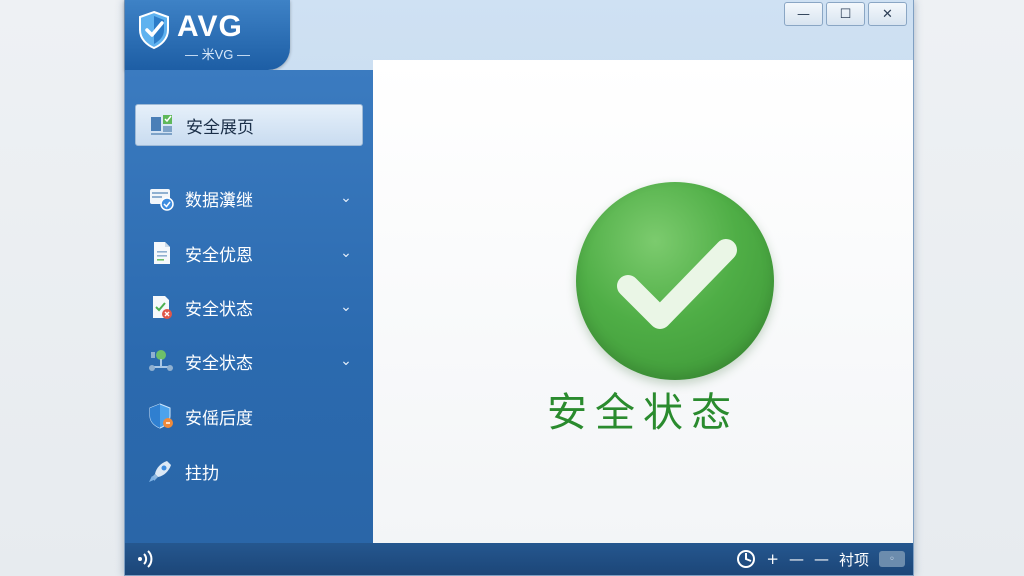  I want to click on status-indicator, so click(675, 281).